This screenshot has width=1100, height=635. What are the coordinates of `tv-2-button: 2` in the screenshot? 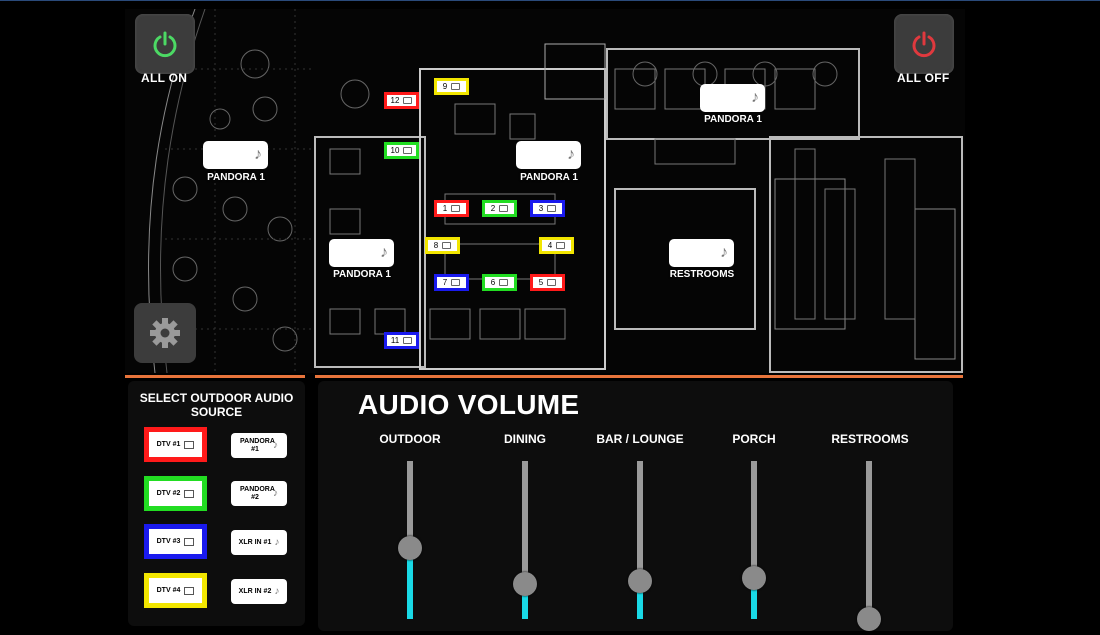 It's located at (499, 208).